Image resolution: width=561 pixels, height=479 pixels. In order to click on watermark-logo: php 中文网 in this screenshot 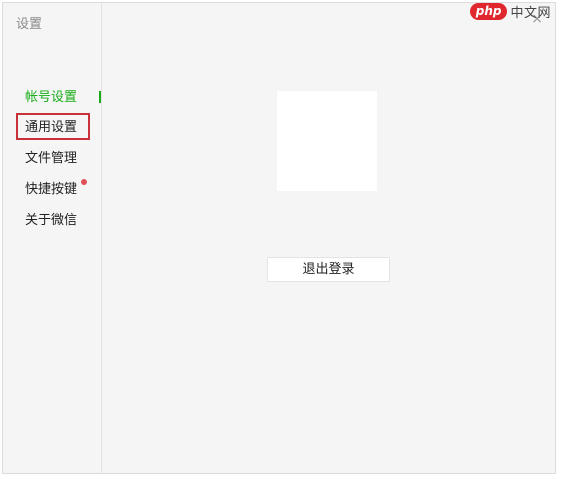, I will do `click(510, 11)`.